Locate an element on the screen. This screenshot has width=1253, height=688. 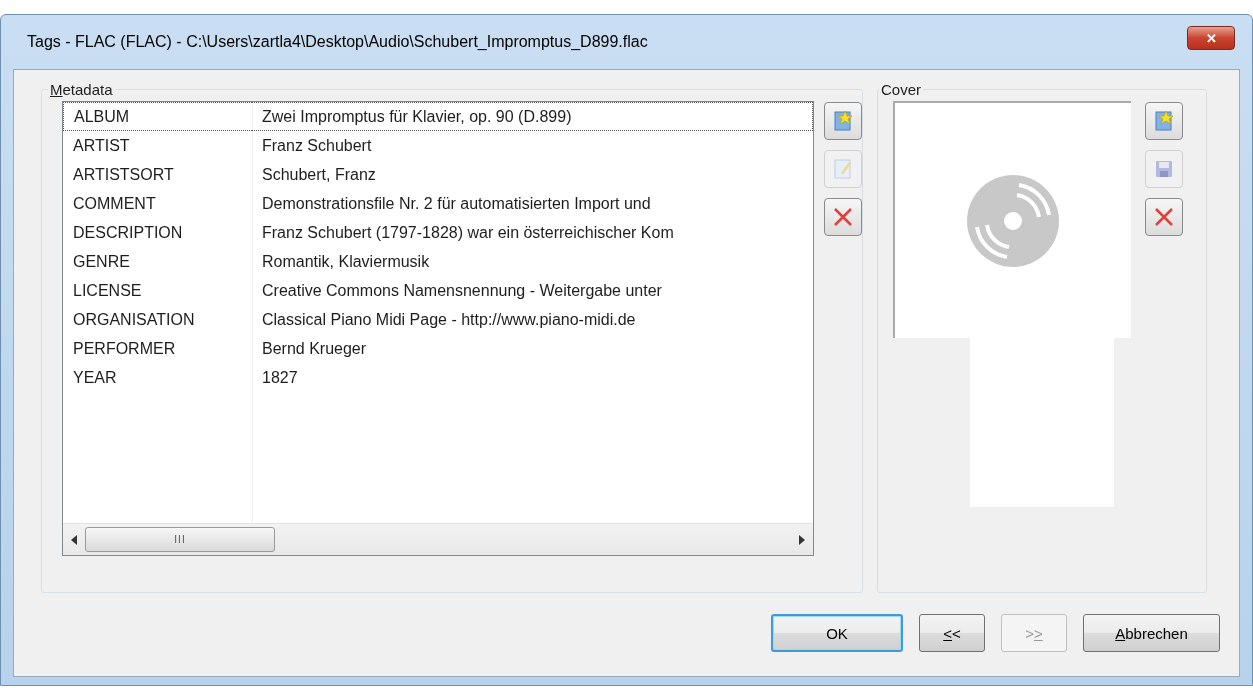
tag-name: DESCRIPTION is located at coordinates (157, 232).